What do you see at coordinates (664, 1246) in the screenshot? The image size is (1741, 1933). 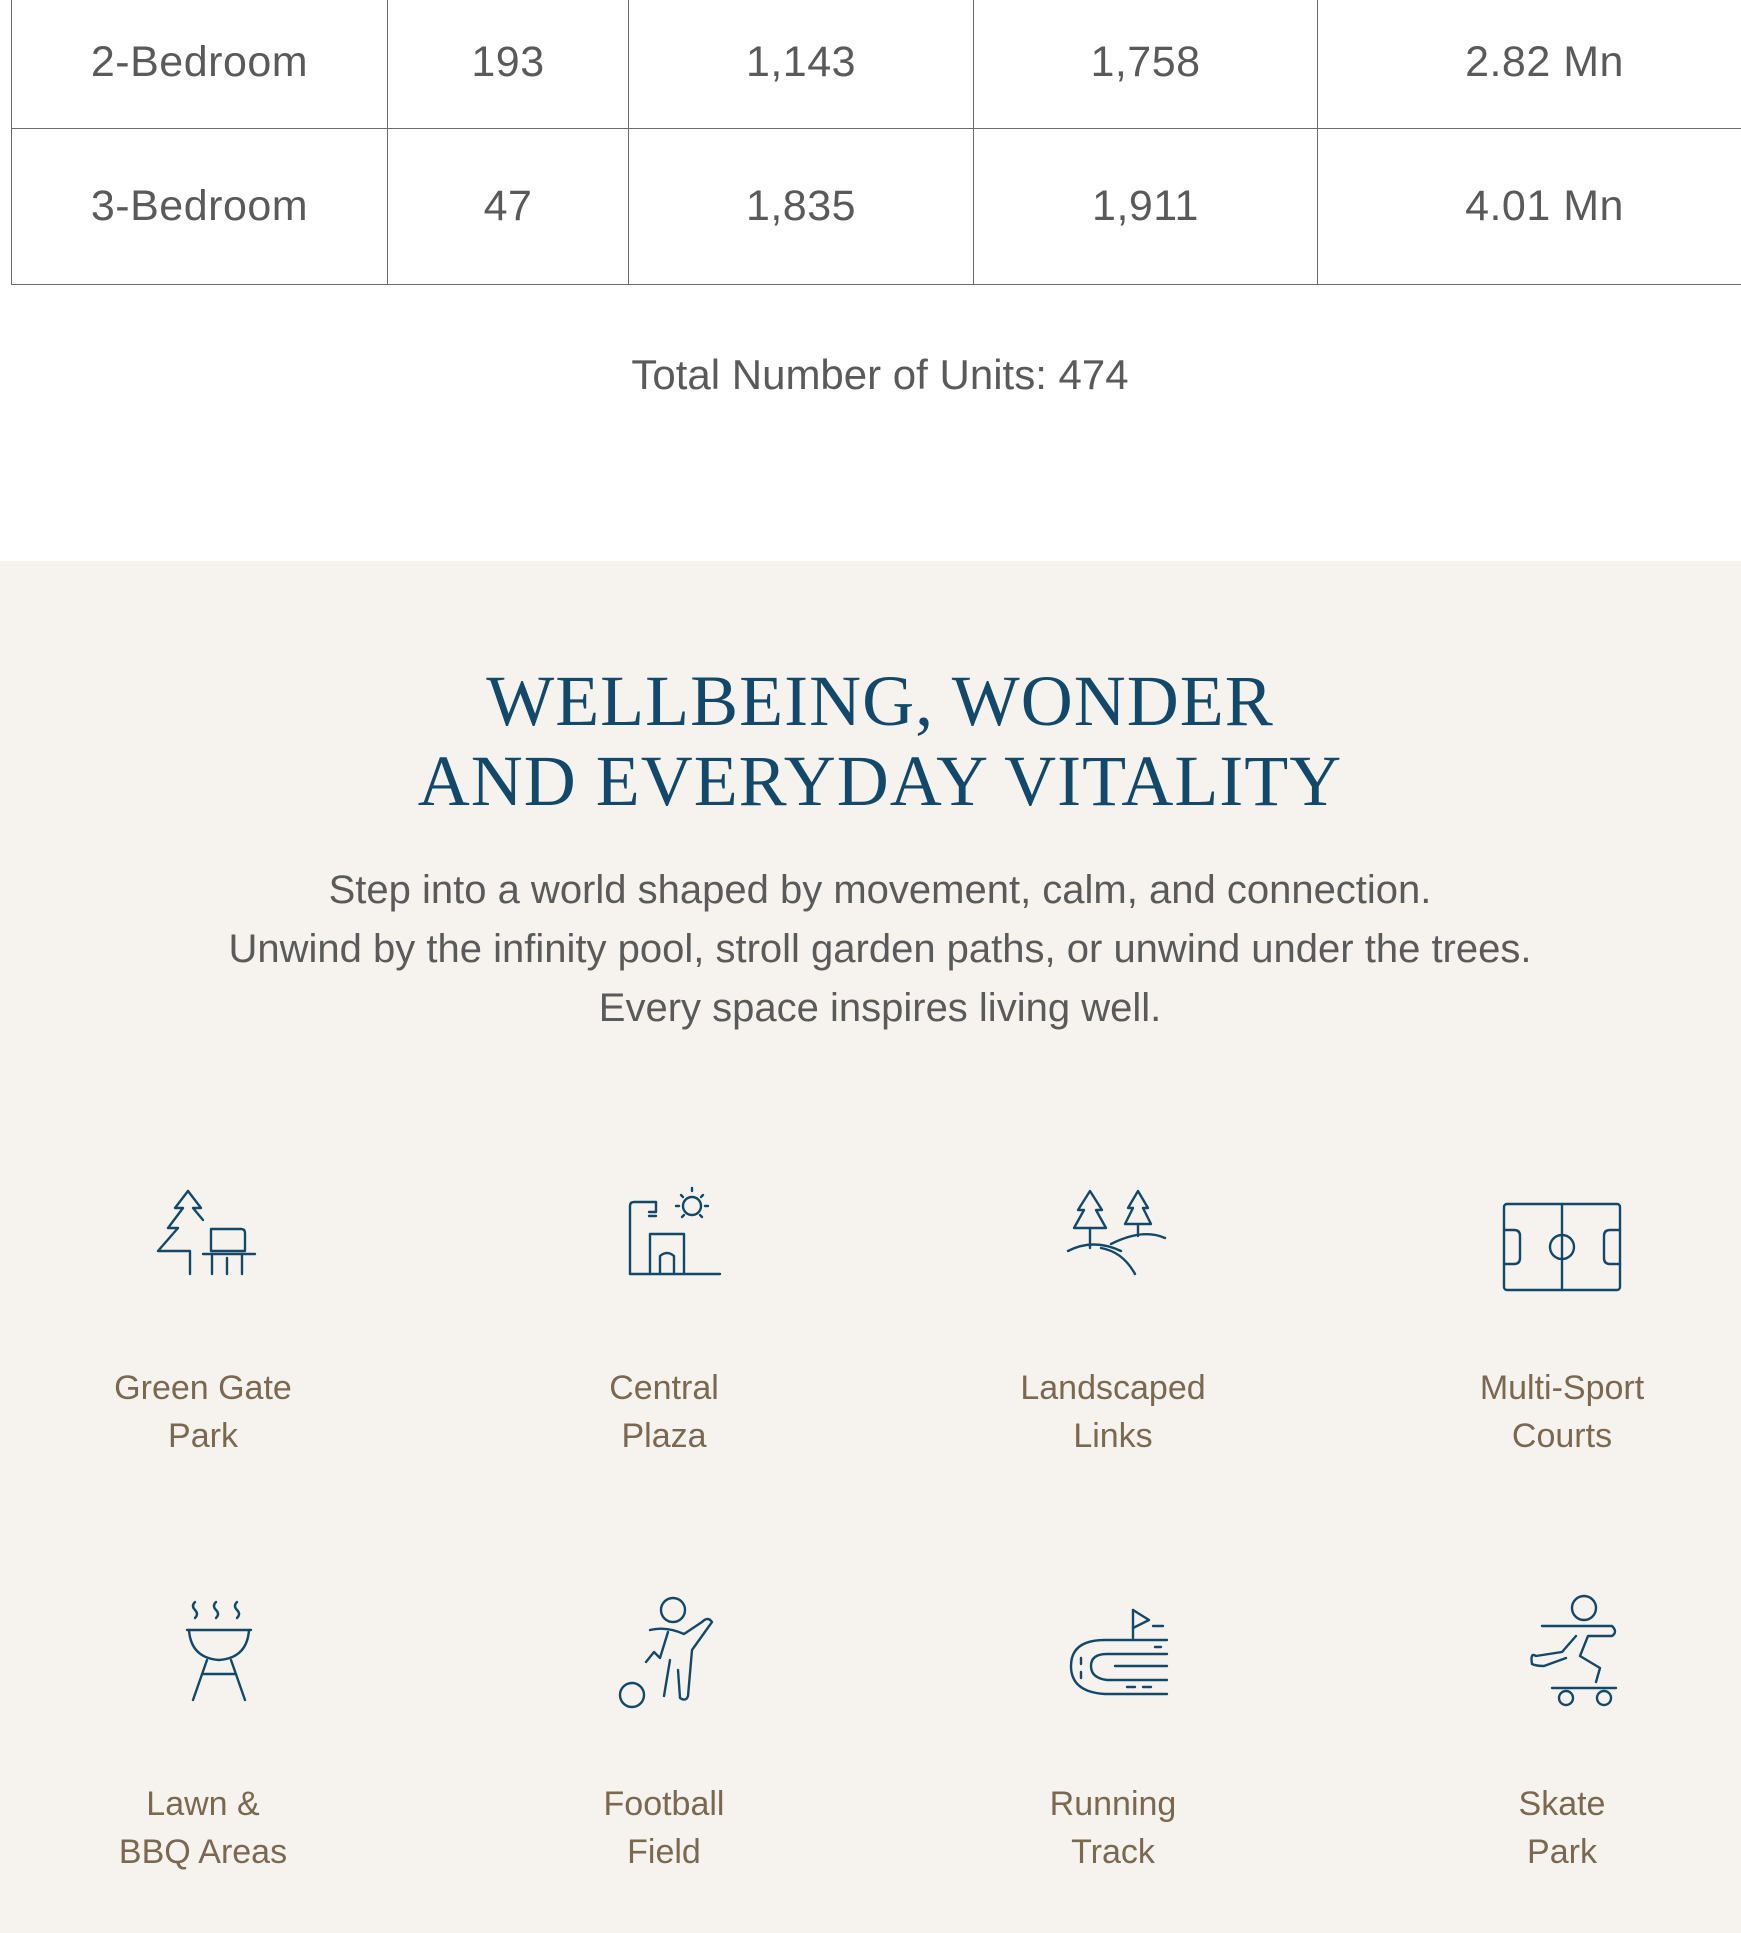 I see `plaza-icon` at bounding box center [664, 1246].